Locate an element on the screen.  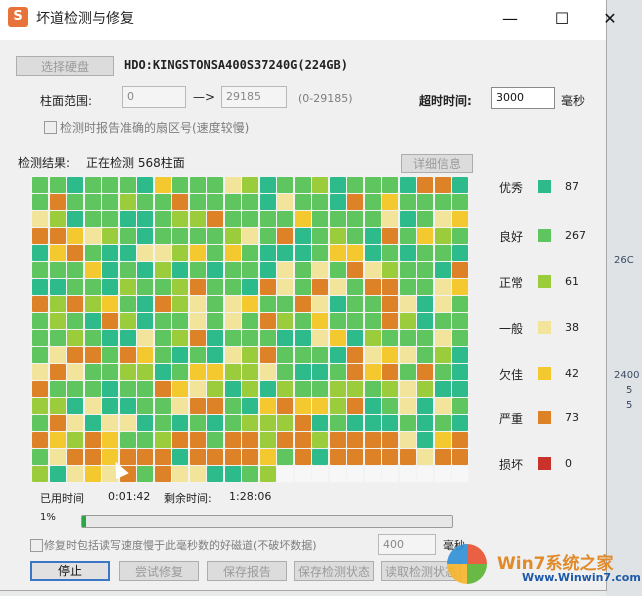
close-icon: ✕ is located at coordinates (610, 19).